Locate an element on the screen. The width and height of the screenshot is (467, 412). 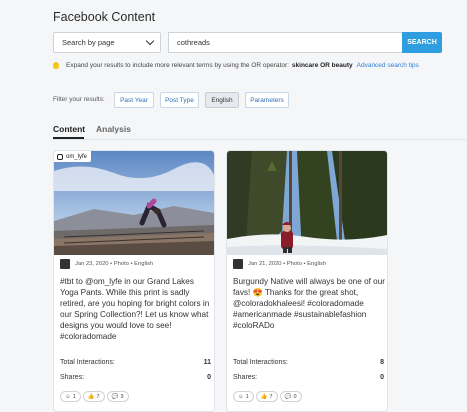
chevron-down-icon is located at coordinates (150, 41).